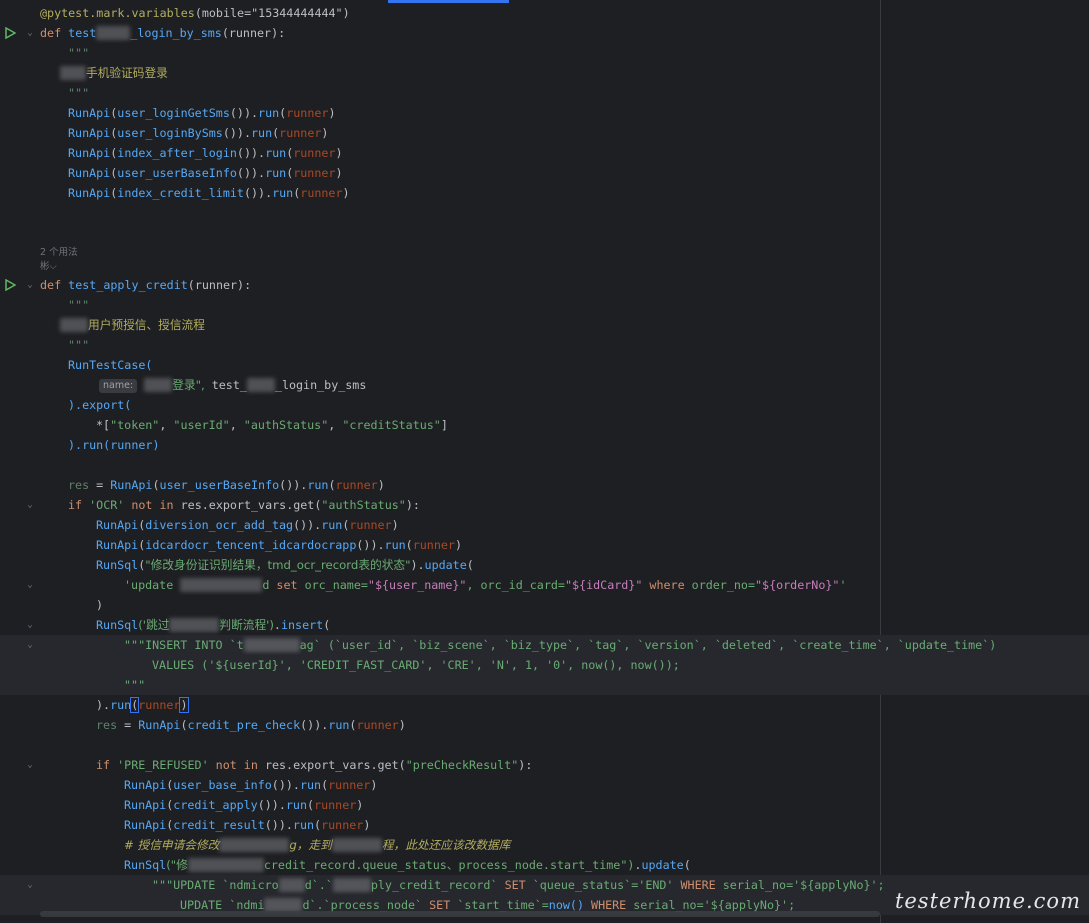 This screenshot has height=923, width=1089. I want to click on code-line: 手机验证码登录, so click(544, 73).